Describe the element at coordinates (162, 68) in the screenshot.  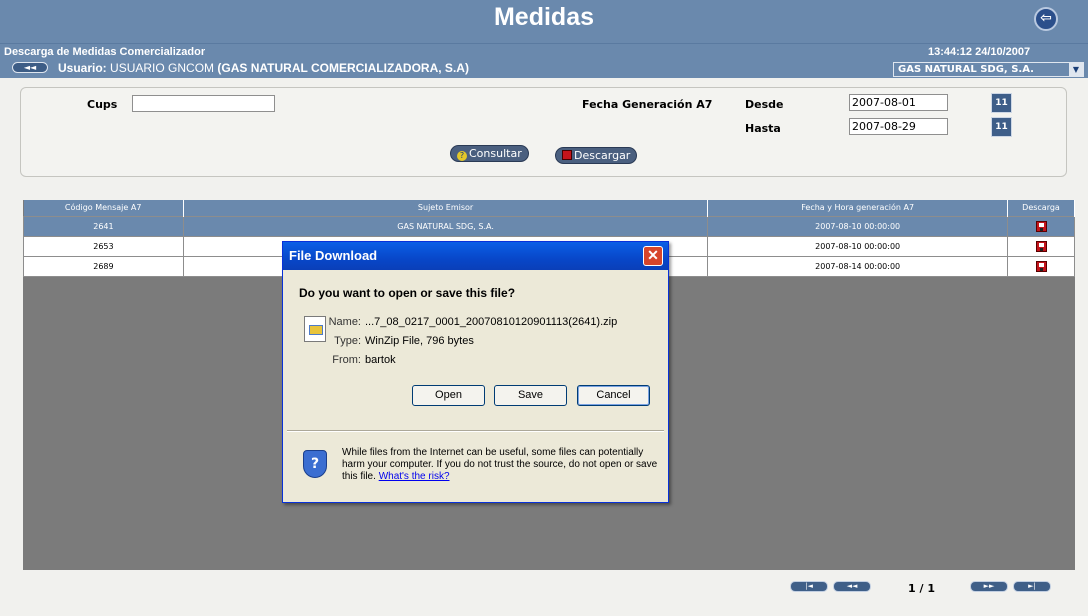
I see `user-name: USUARIO GNCOM` at that location.